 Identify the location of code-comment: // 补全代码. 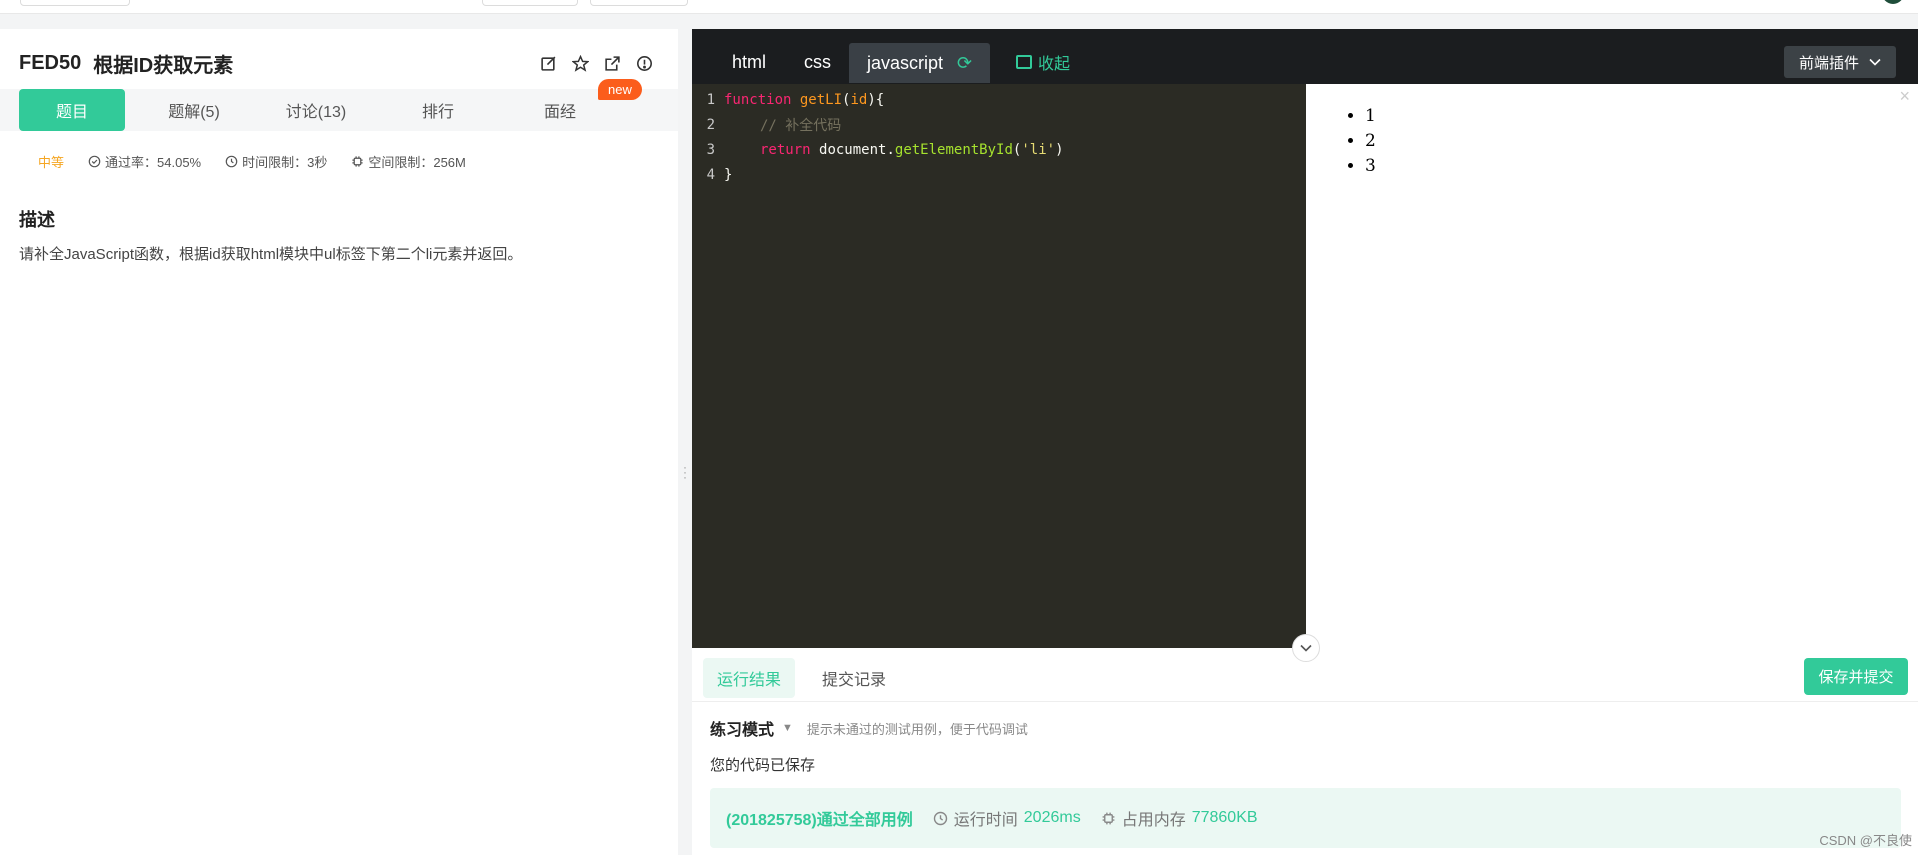
(801, 125).